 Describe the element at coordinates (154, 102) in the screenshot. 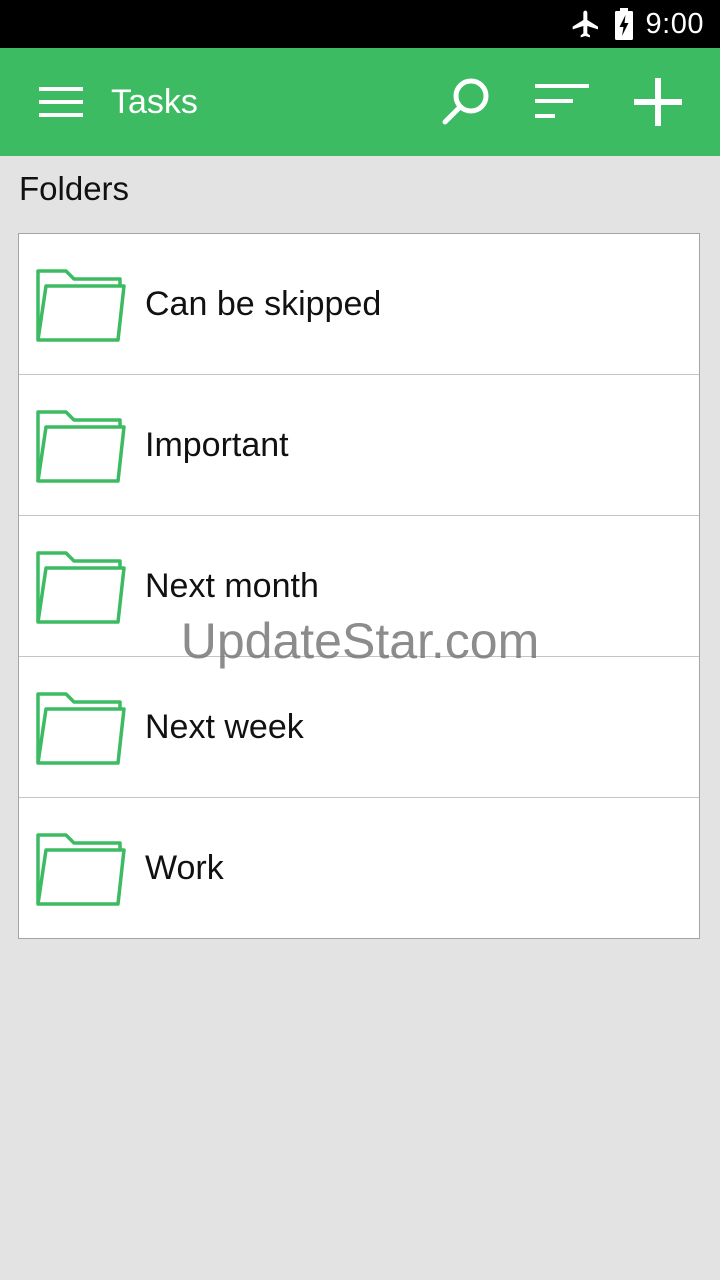

I see `app-title: Tasks` at that location.